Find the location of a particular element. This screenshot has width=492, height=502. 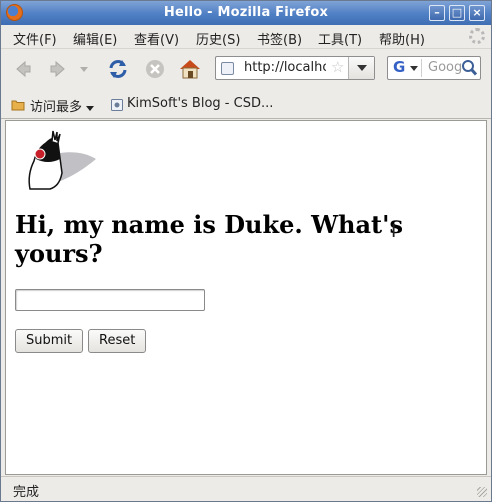

menu-history: 历史(S) is located at coordinates (218, 38).